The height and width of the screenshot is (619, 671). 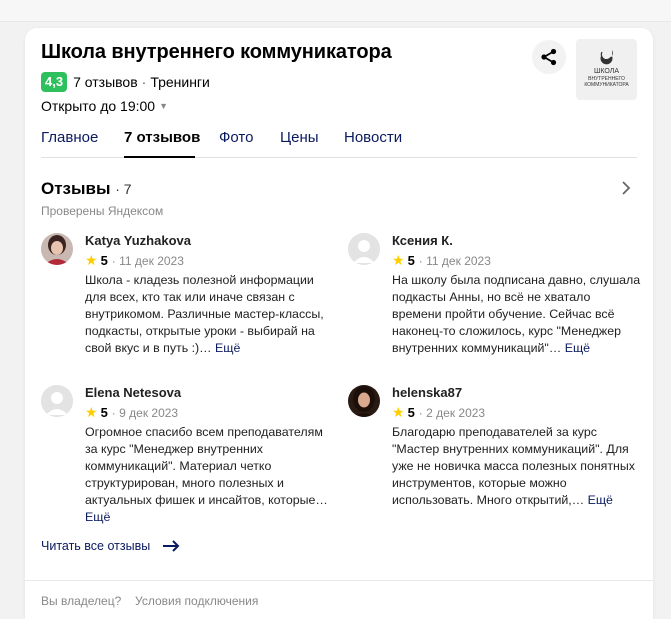 I want to click on tab-prices: Цены, so click(x=299, y=137).